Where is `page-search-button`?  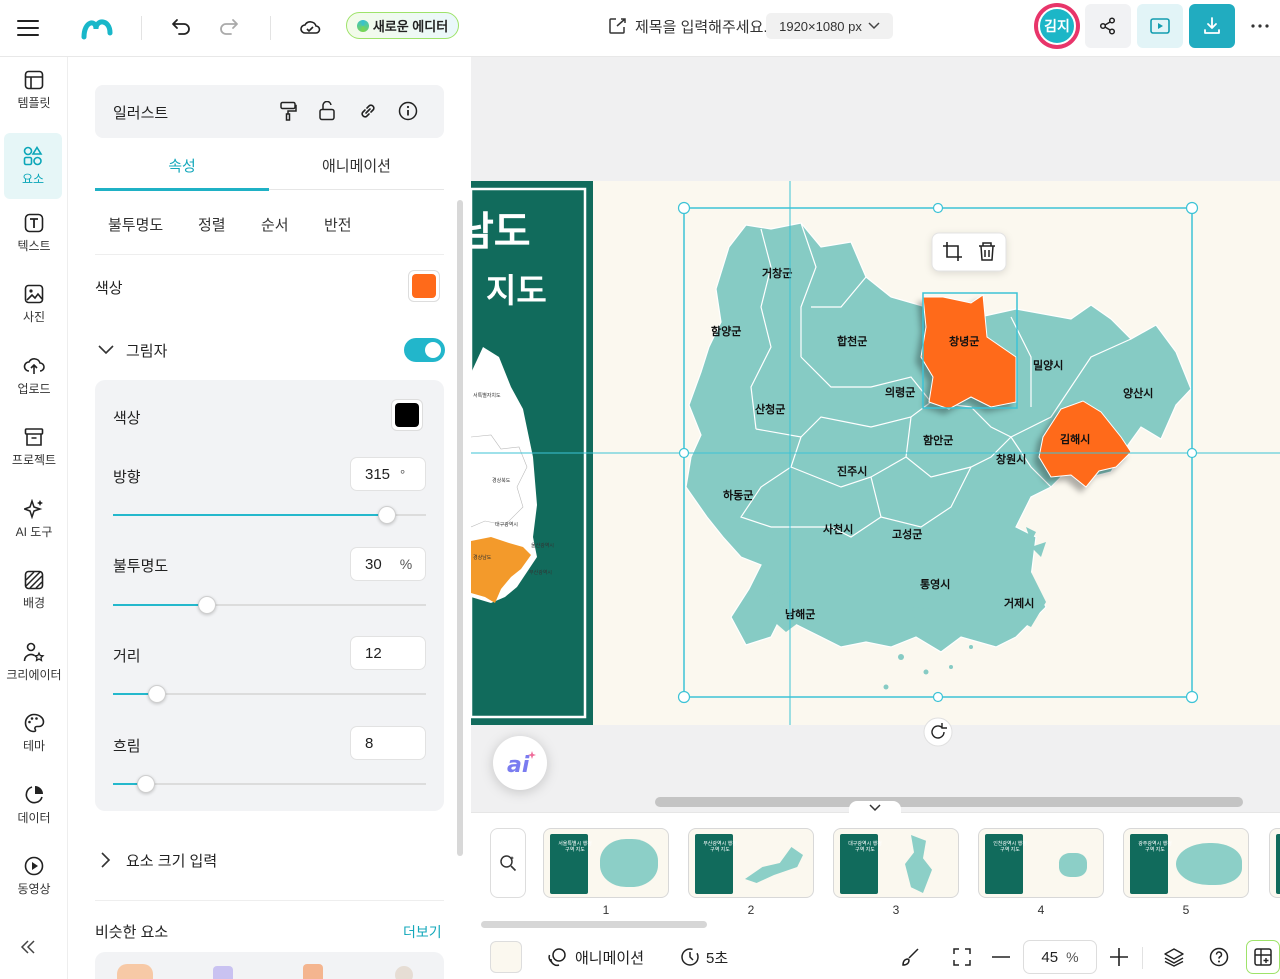
page-search-button is located at coordinates (508, 863).